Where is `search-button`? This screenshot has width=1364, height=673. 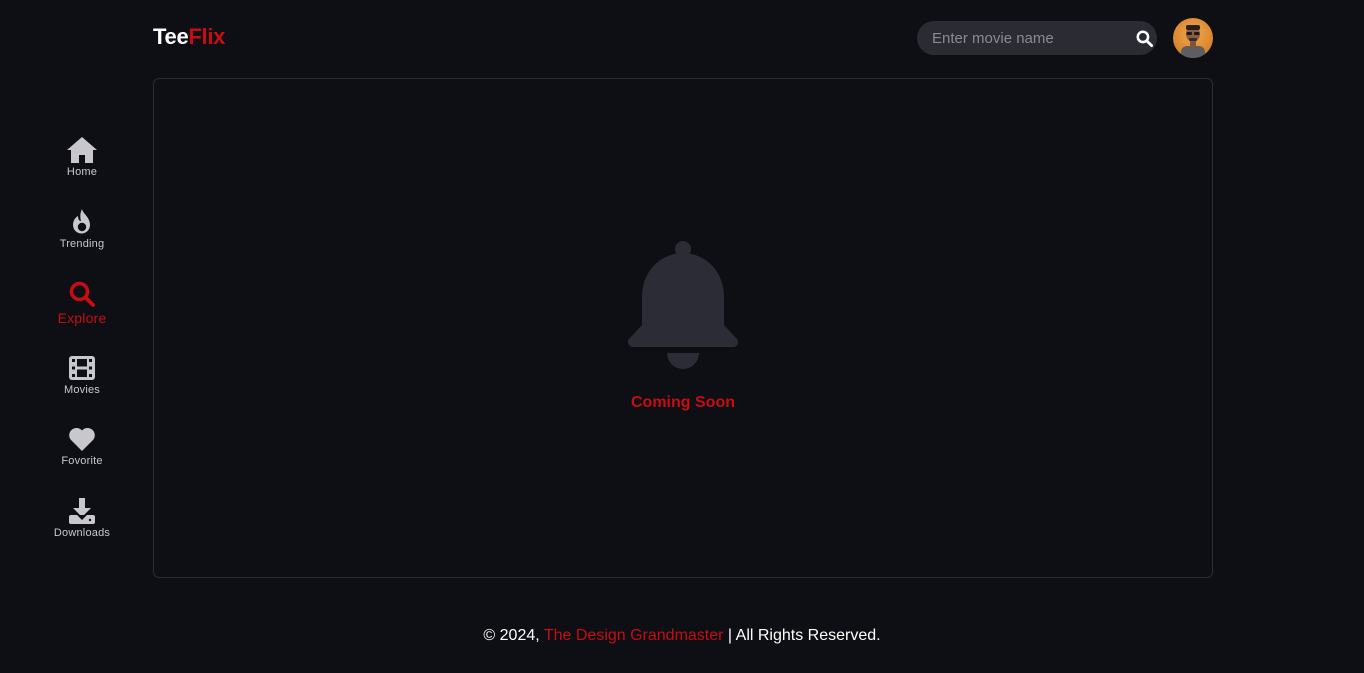
search-button is located at coordinates (1144, 38).